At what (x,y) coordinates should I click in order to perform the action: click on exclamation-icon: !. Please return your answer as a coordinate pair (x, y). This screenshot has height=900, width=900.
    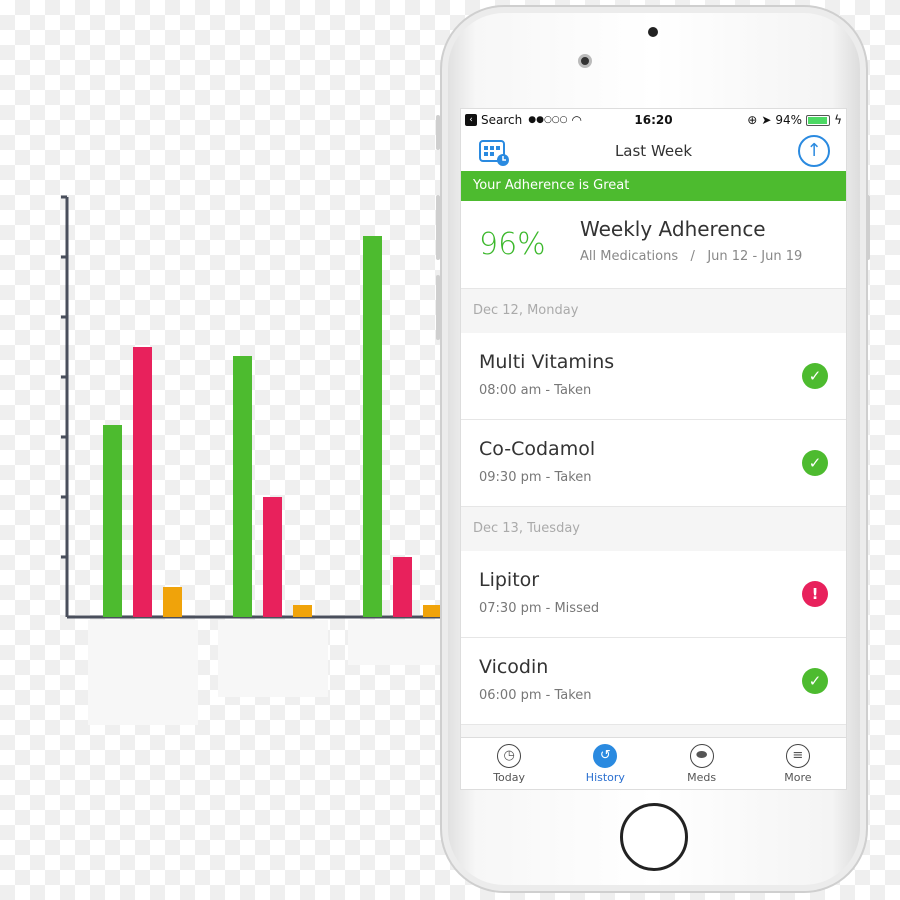
    Looking at the image, I should click on (815, 594).